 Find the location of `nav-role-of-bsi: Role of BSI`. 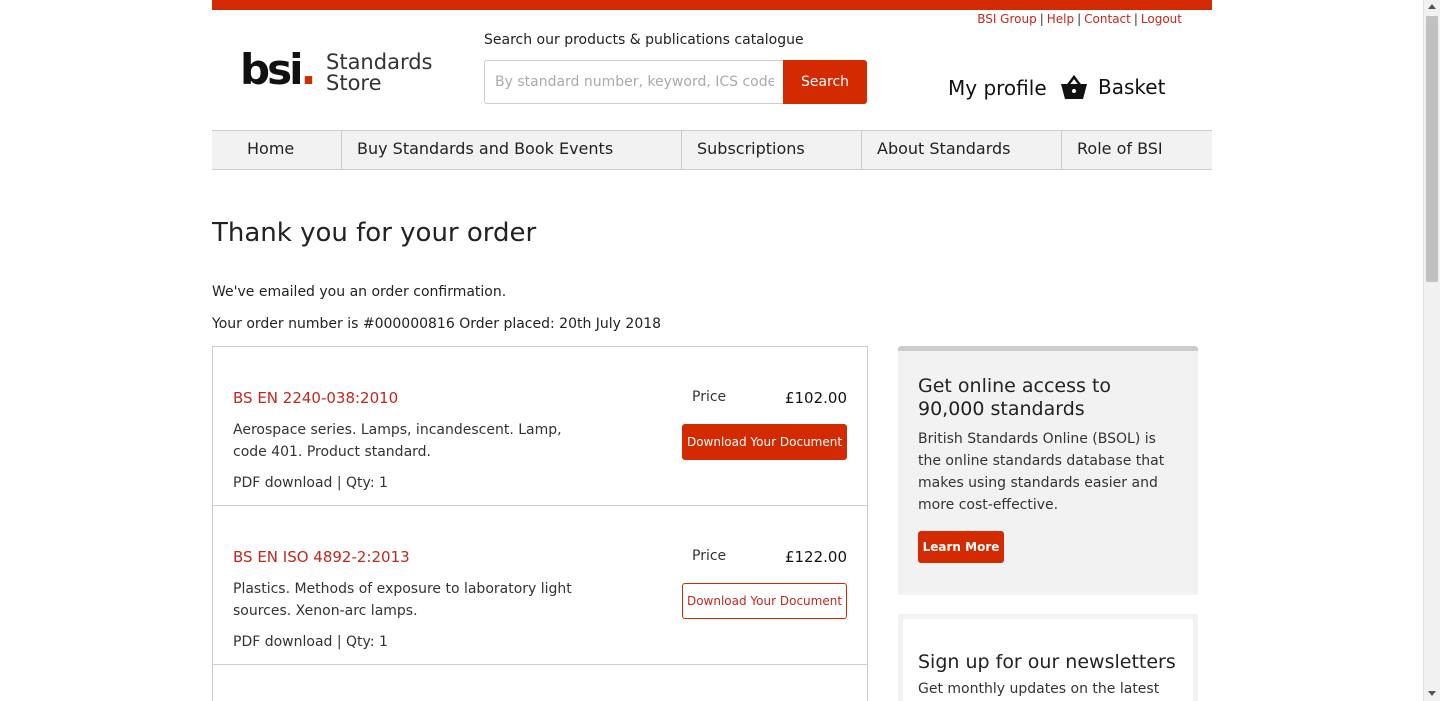

nav-role-of-bsi: Role of BSI is located at coordinates (1137, 150).